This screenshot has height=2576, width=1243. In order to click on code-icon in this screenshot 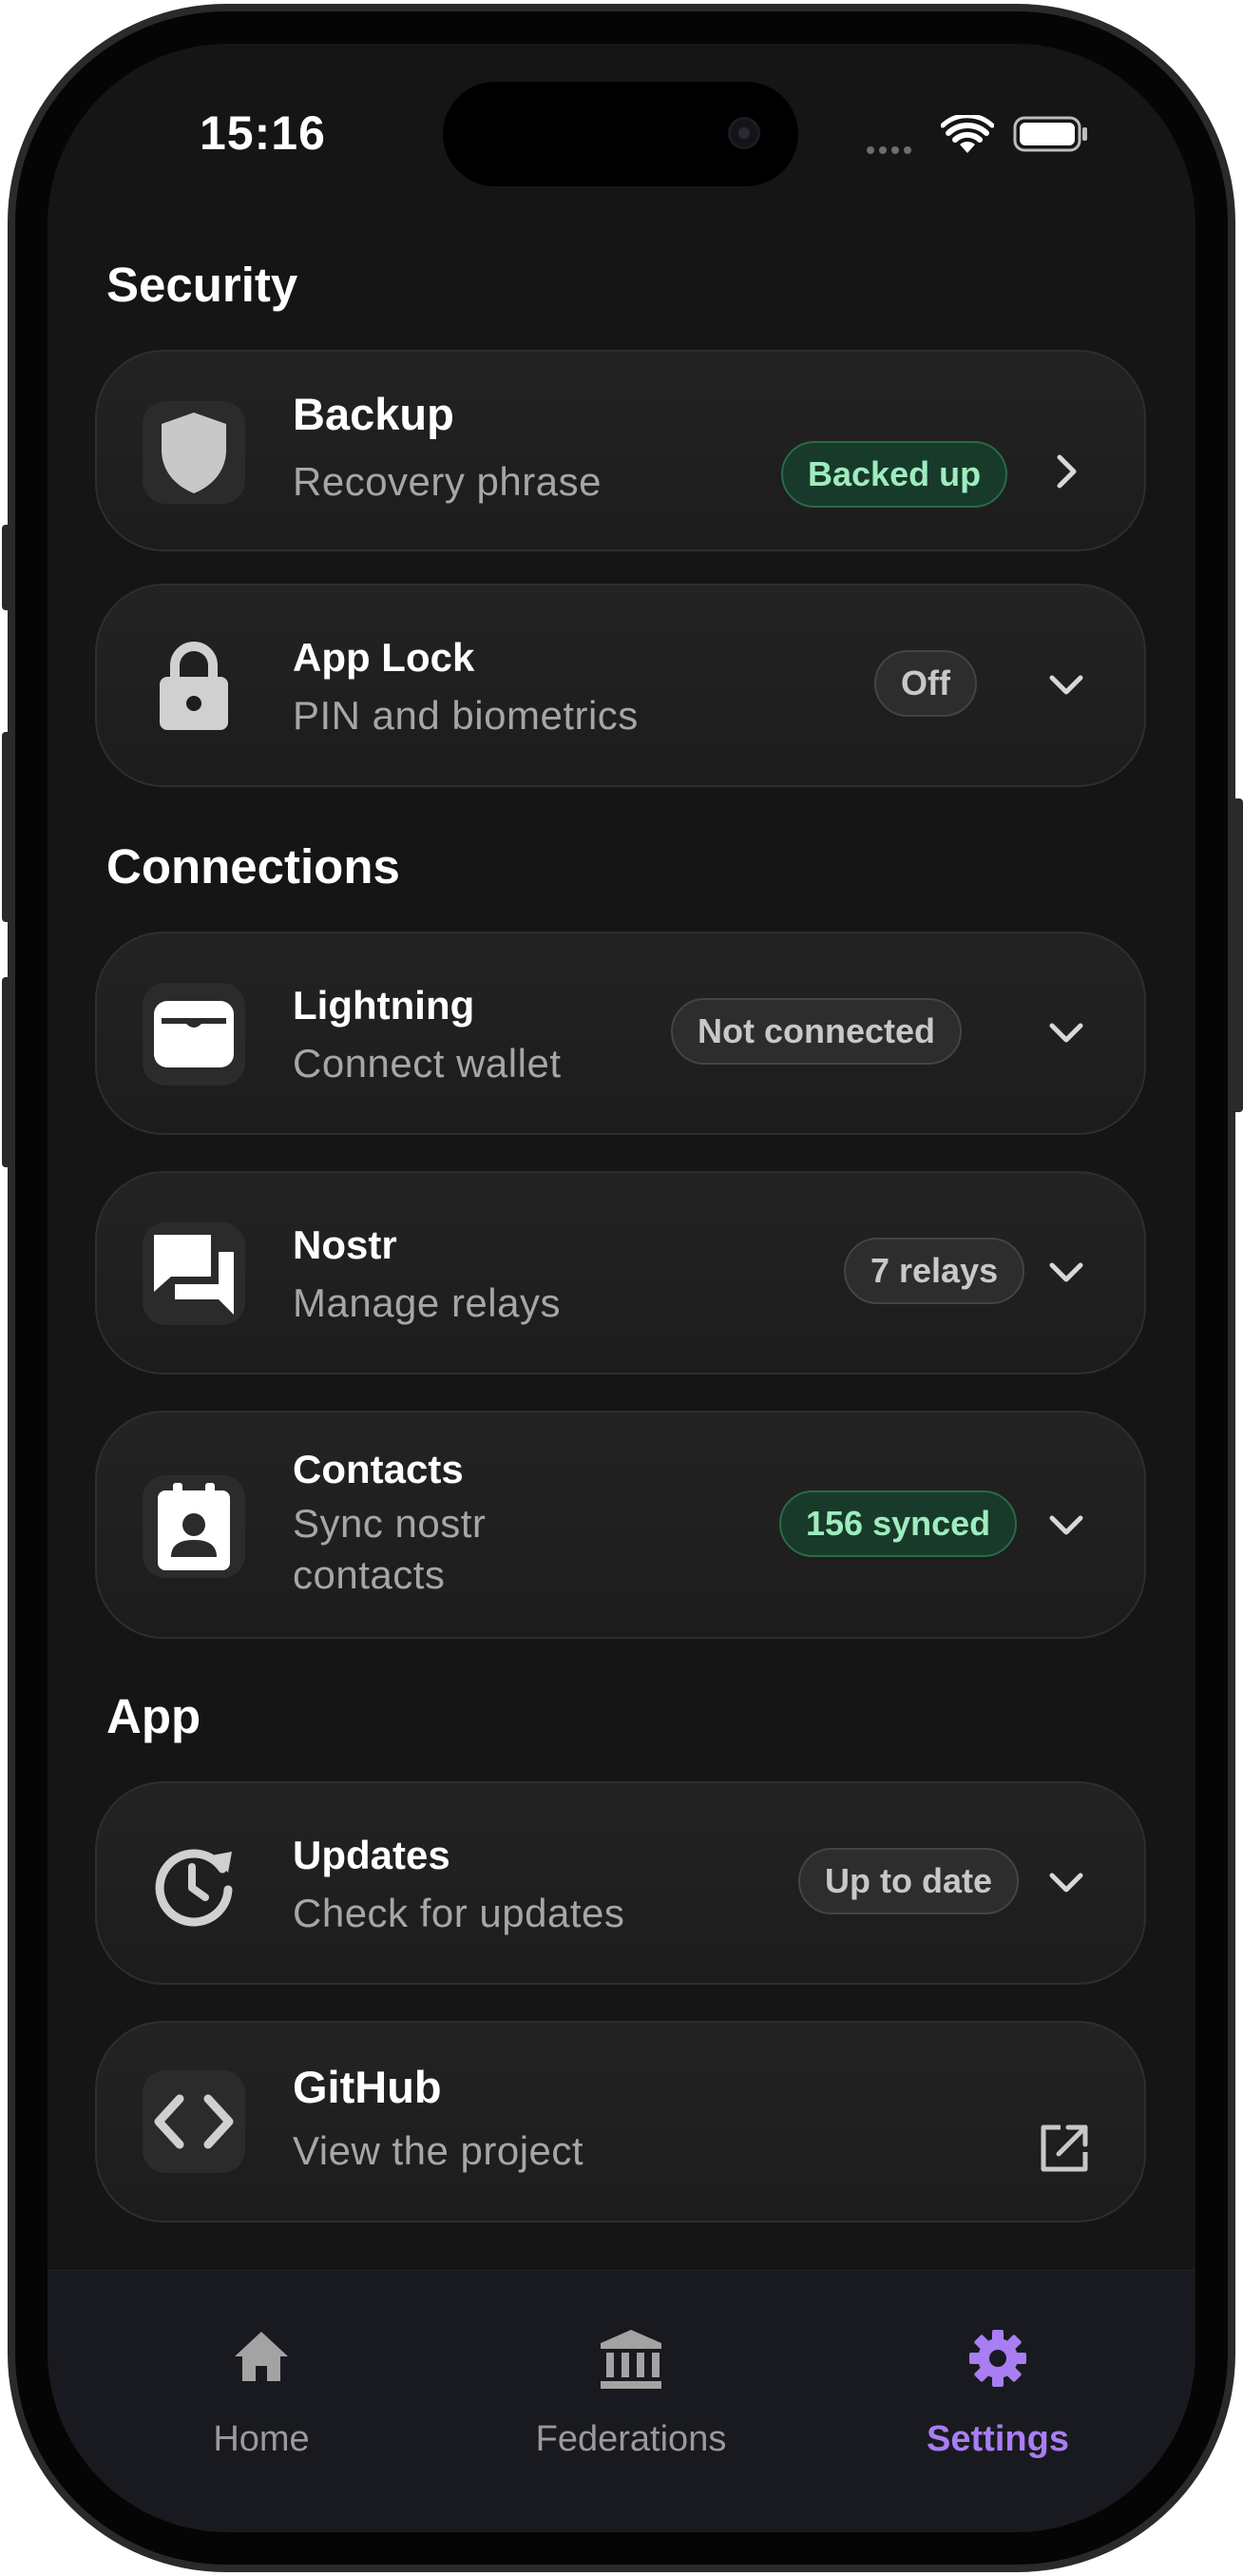, I will do `click(194, 2121)`.